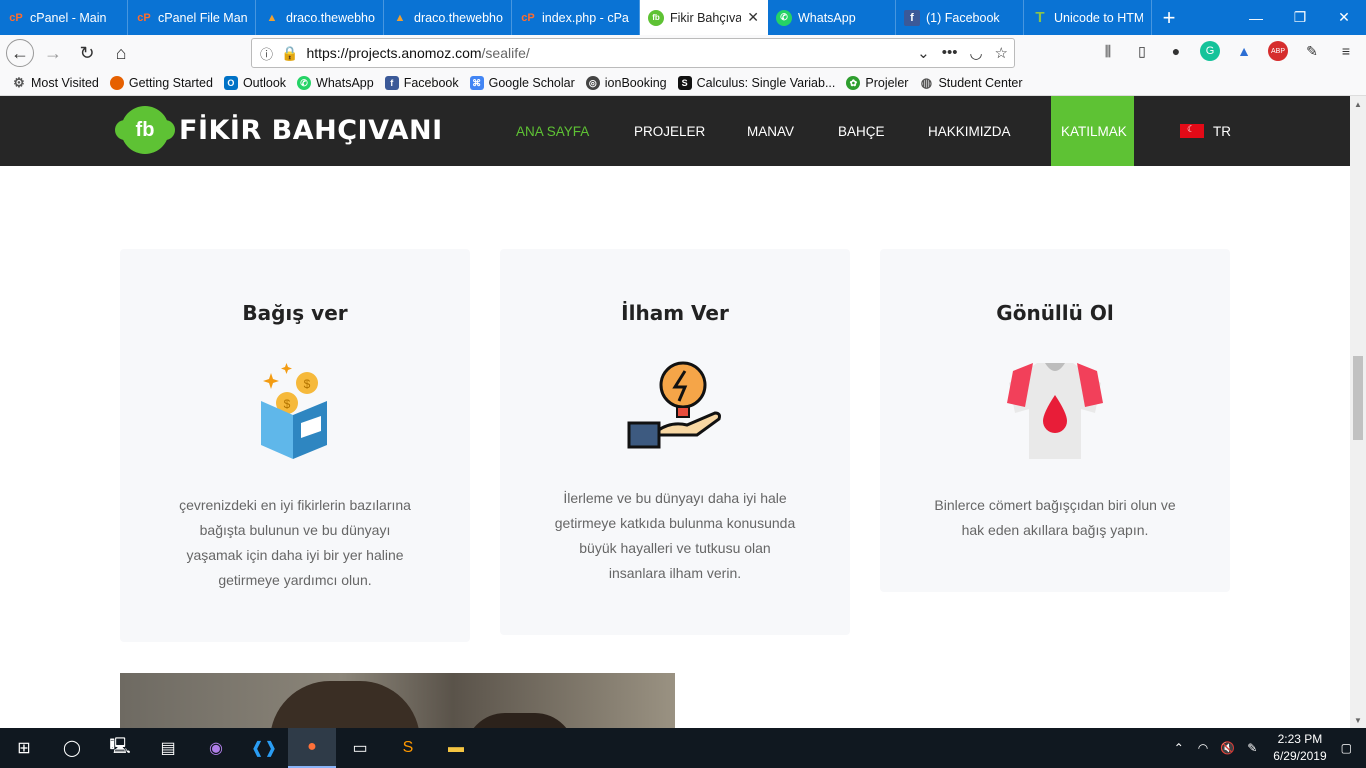 This screenshot has width=1366, height=768. Describe the element at coordinates (1358, 720) in the screenshot. I see `scroll-down-arrow-icon: ▼` at that location.